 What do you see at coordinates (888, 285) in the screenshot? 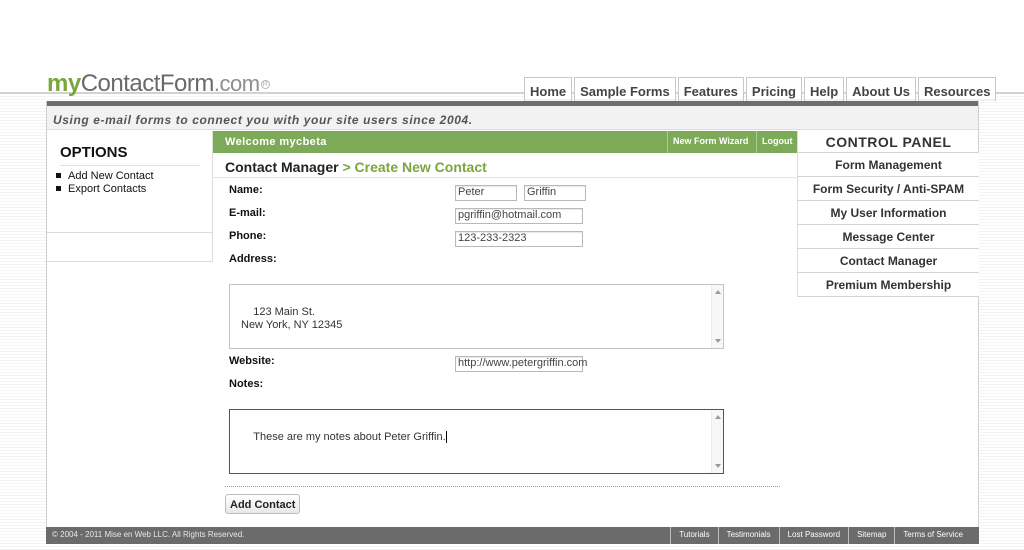
I see `cp-premium-membership: Premium Membership` at bounding box center [888, 285].